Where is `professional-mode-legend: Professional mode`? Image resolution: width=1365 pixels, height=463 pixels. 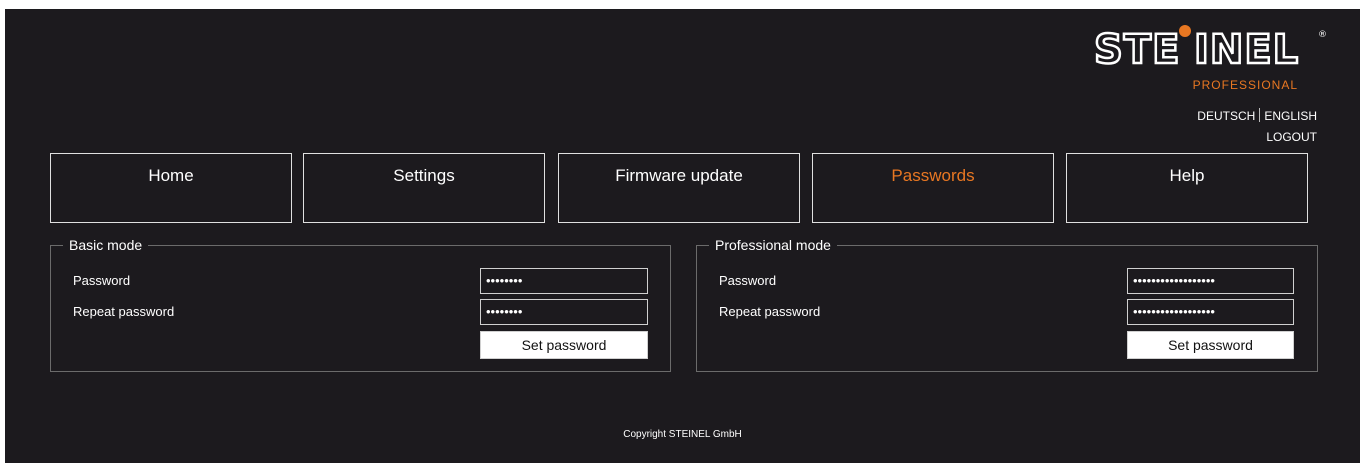
professional-mode-legend: Professional mode is located at coordinates (773, 245).